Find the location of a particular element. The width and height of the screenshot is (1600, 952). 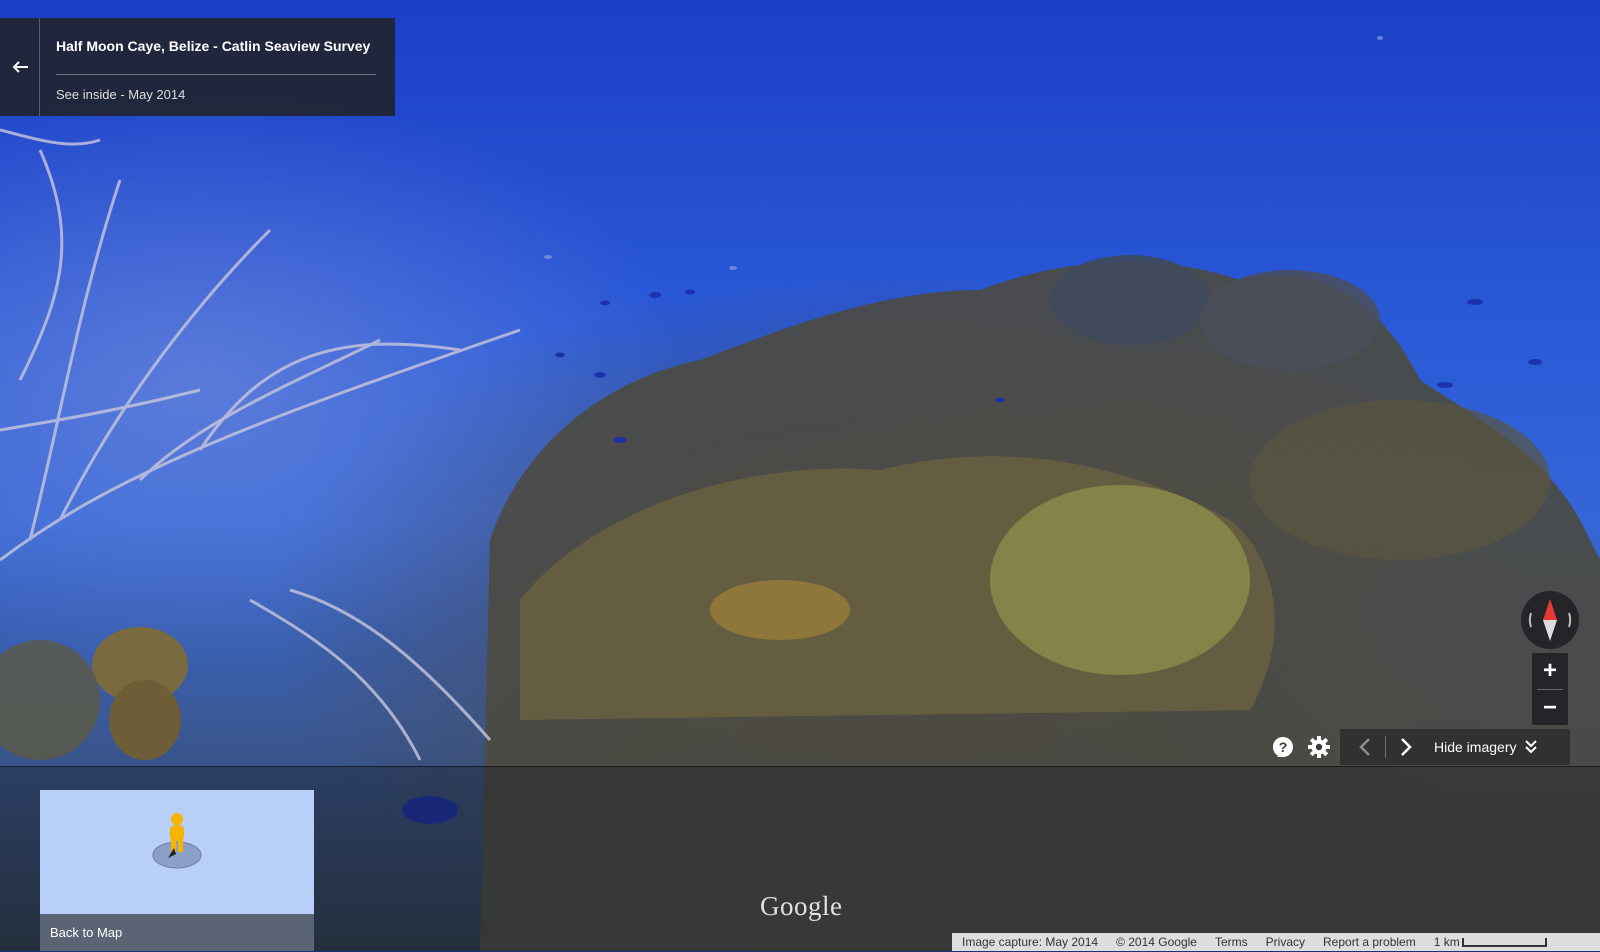

back-button is located at coordinates (20, 67).